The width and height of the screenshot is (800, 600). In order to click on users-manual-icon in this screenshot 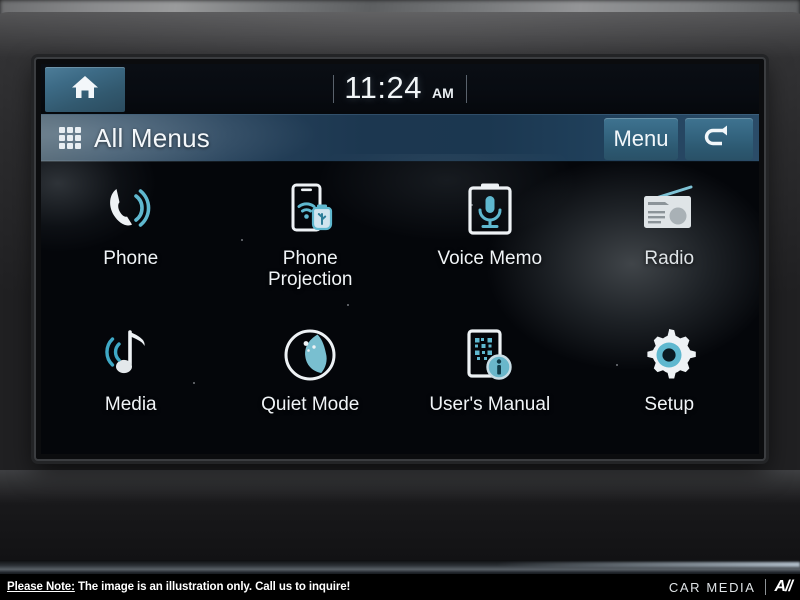, I will do `click(490, 355)`.